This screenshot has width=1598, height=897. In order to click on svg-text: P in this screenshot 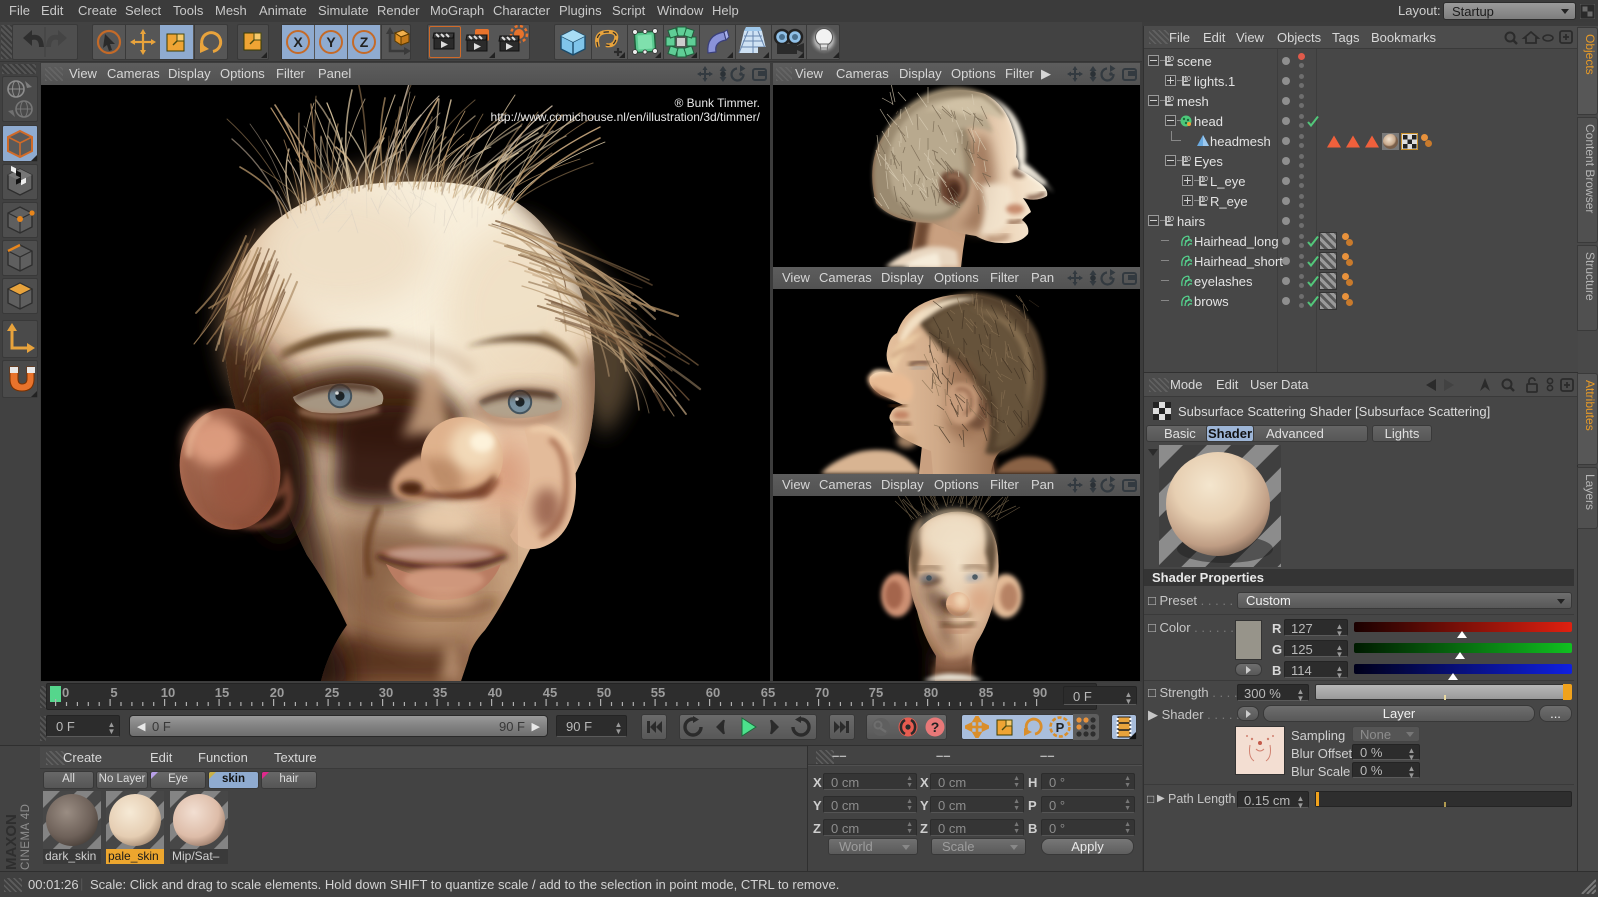, I will do `click(1060, 727)`.